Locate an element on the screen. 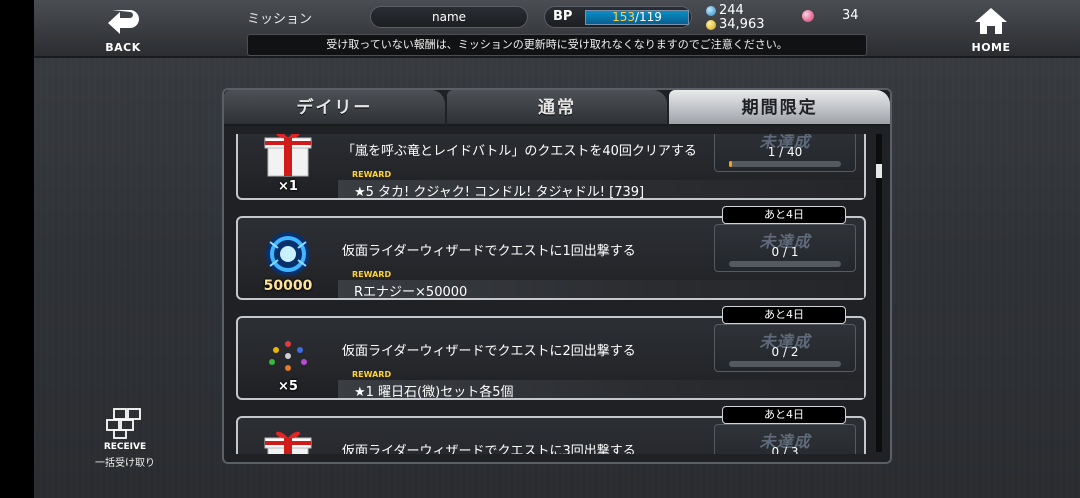 The height and width of the screenshot is (498, 1080). tab-normal: 通常 is located at coordinates (557, 108).